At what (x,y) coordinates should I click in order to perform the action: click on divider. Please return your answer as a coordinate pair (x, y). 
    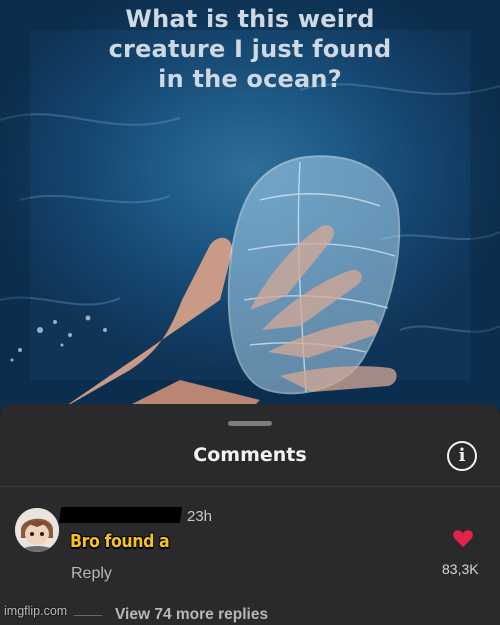
    Looking at the image, I should click on (250, 486).